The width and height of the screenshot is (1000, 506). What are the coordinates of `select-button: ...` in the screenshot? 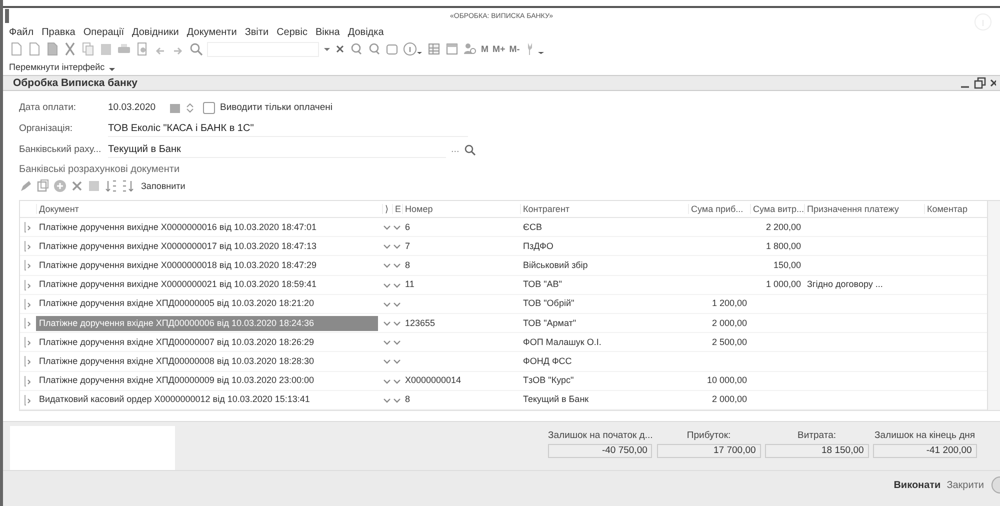 It's located at (455, 149).